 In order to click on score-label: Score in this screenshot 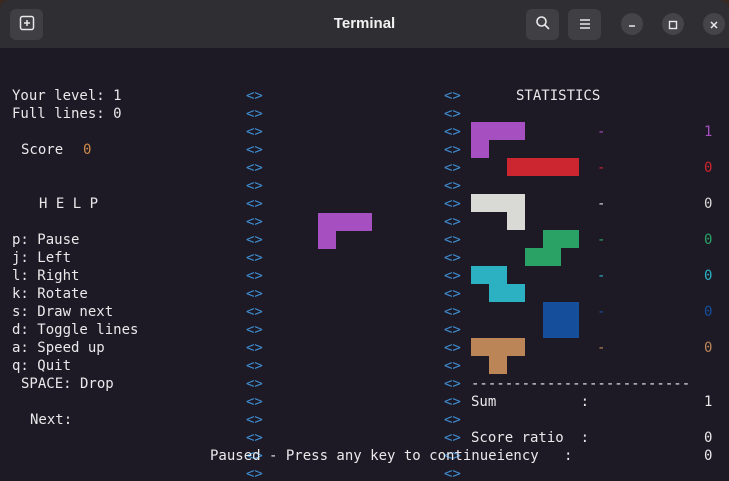, I will do `click(42, 150)`.